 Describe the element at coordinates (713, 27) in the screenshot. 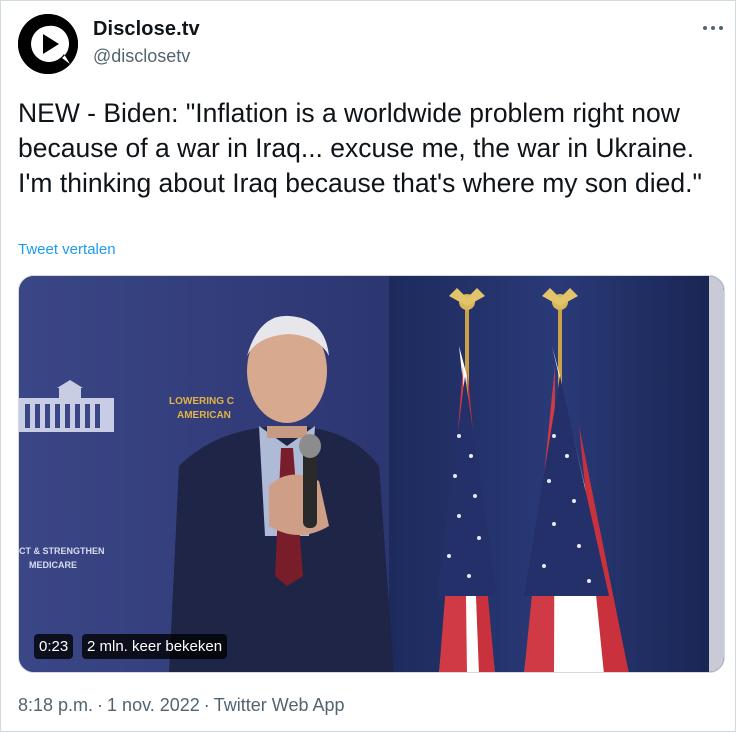

I see `more-dots-icon` at that location.